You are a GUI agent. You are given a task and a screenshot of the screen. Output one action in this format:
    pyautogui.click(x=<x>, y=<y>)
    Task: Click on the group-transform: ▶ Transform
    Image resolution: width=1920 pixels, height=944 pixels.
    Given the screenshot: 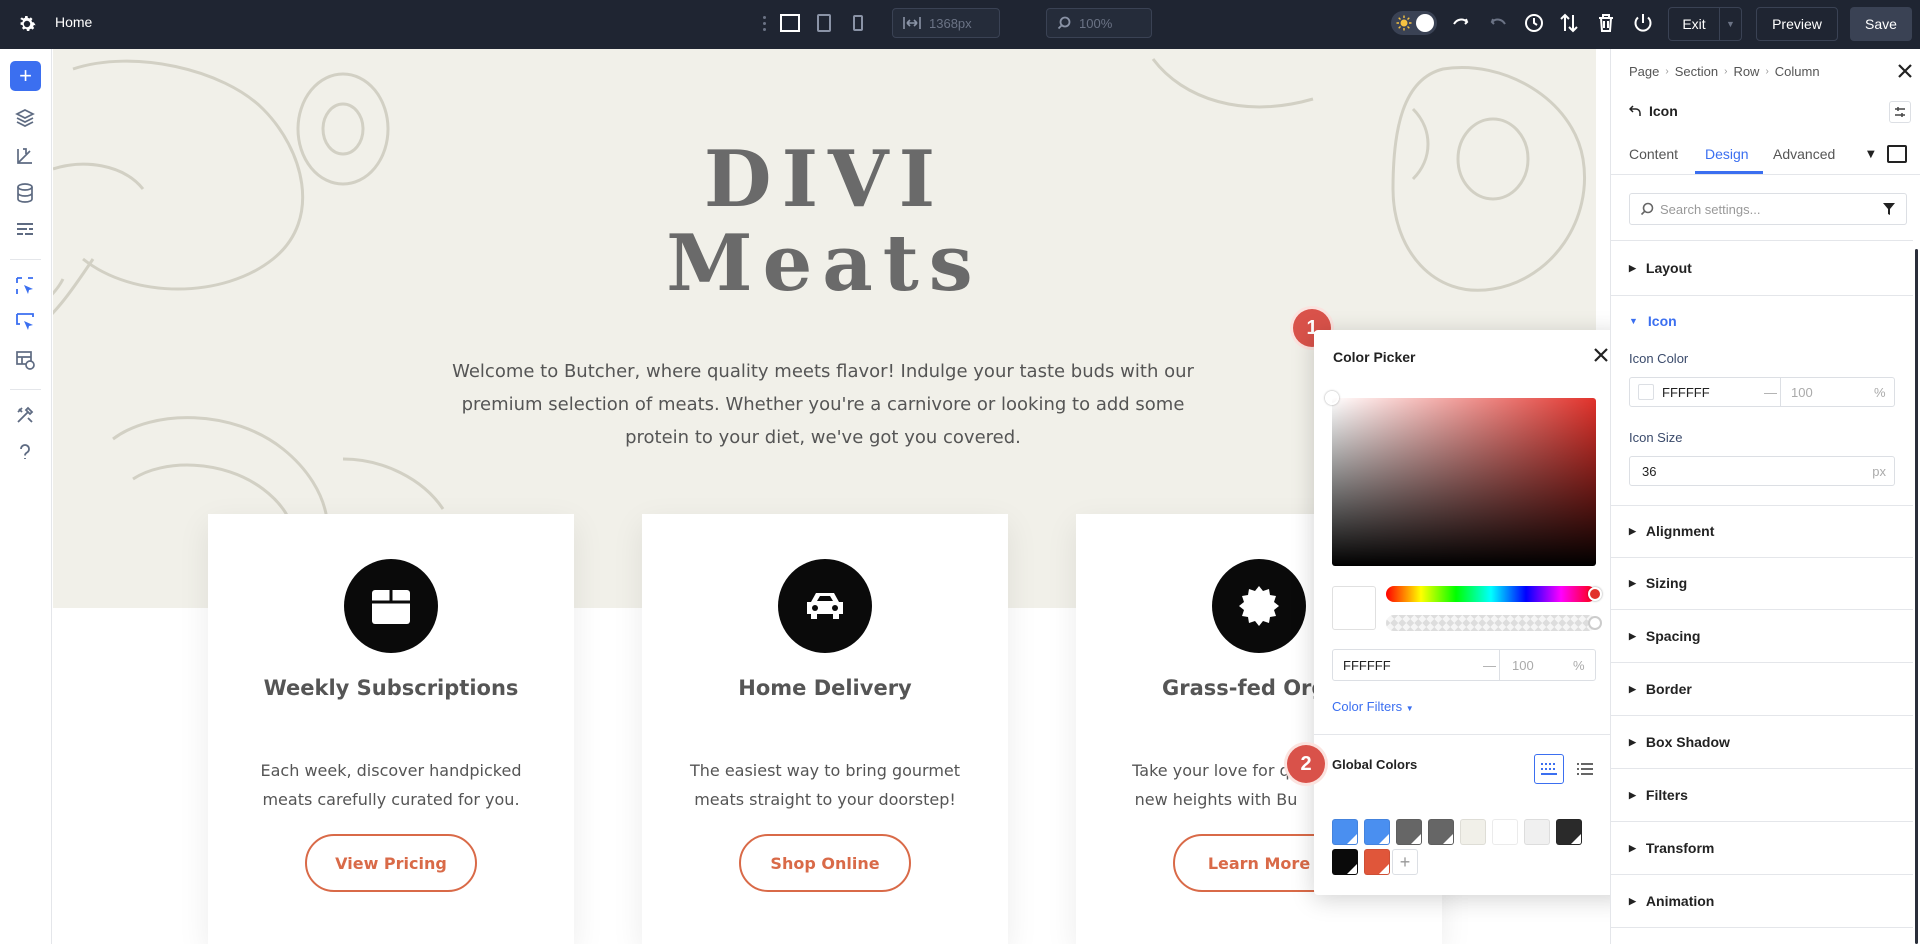 What is the action you would take?
    pyautogui.click(x=1671, y=848)
    